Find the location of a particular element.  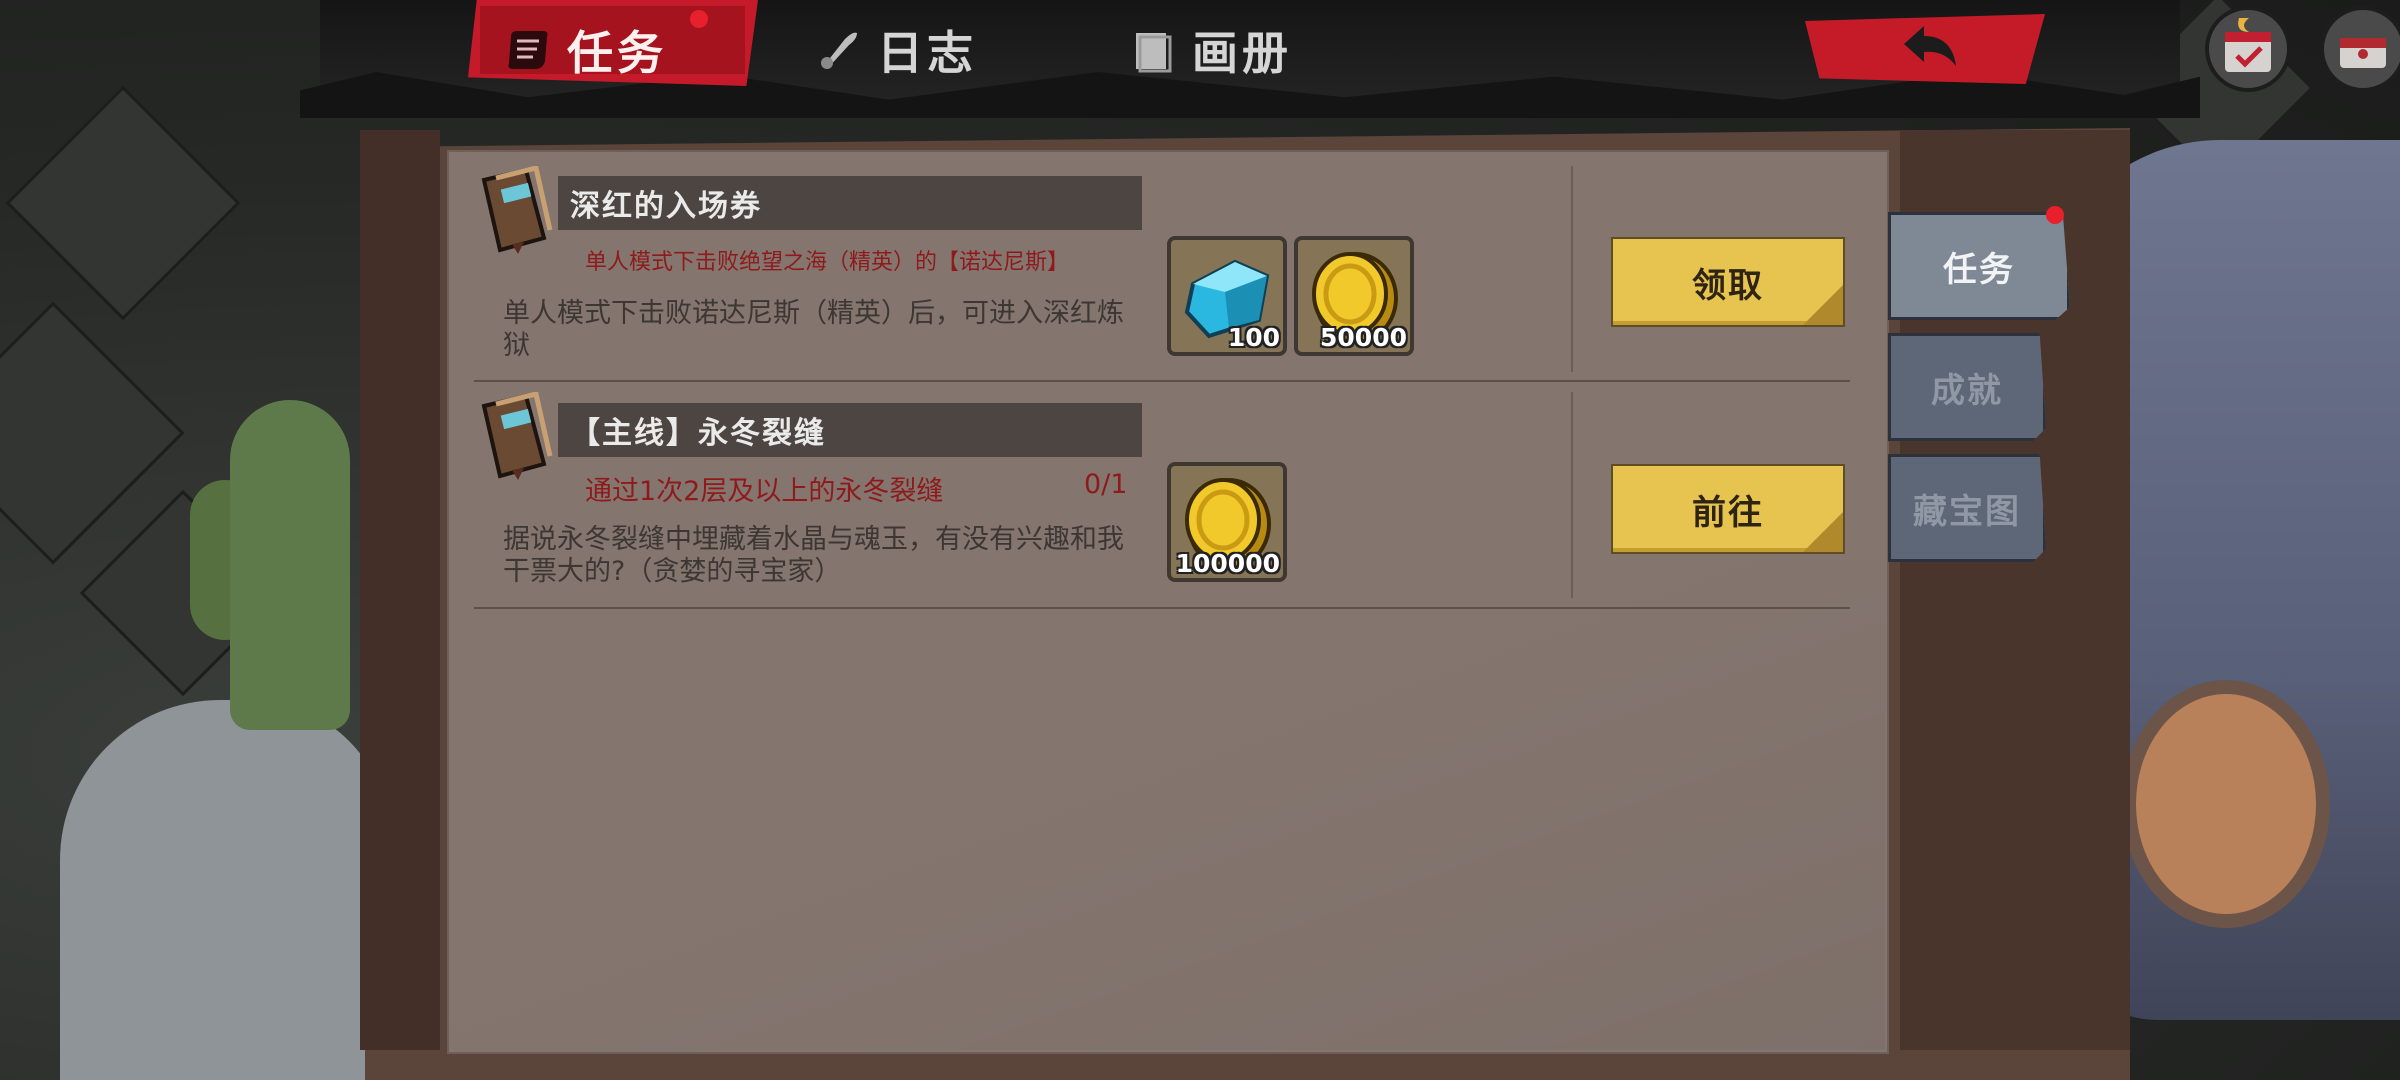

cactus is located at coordinates (290, 565).